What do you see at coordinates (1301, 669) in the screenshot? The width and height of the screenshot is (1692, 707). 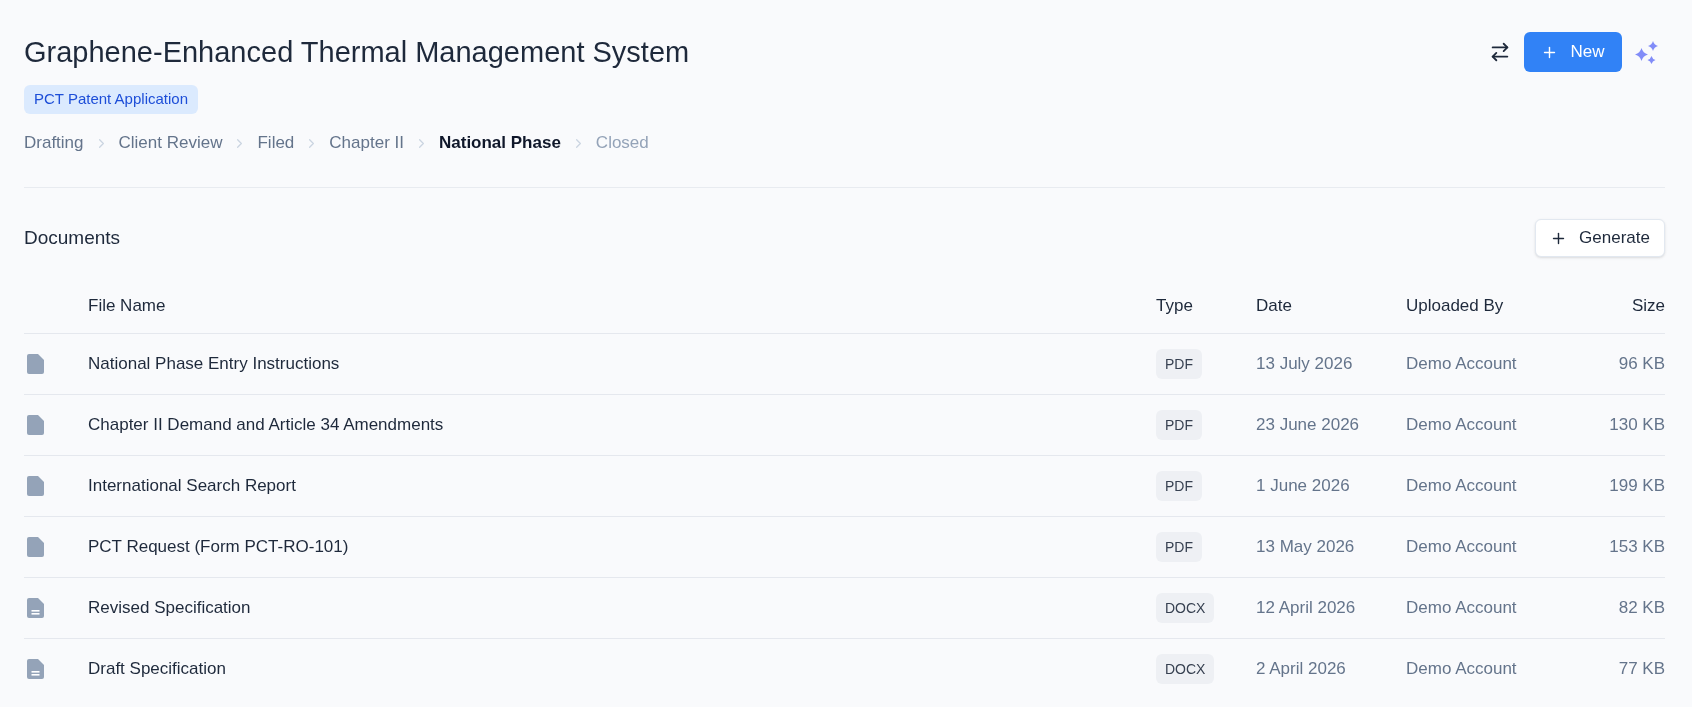 I see `date-cell-text: 2 April 2026` at bounding box center [1301, 669].